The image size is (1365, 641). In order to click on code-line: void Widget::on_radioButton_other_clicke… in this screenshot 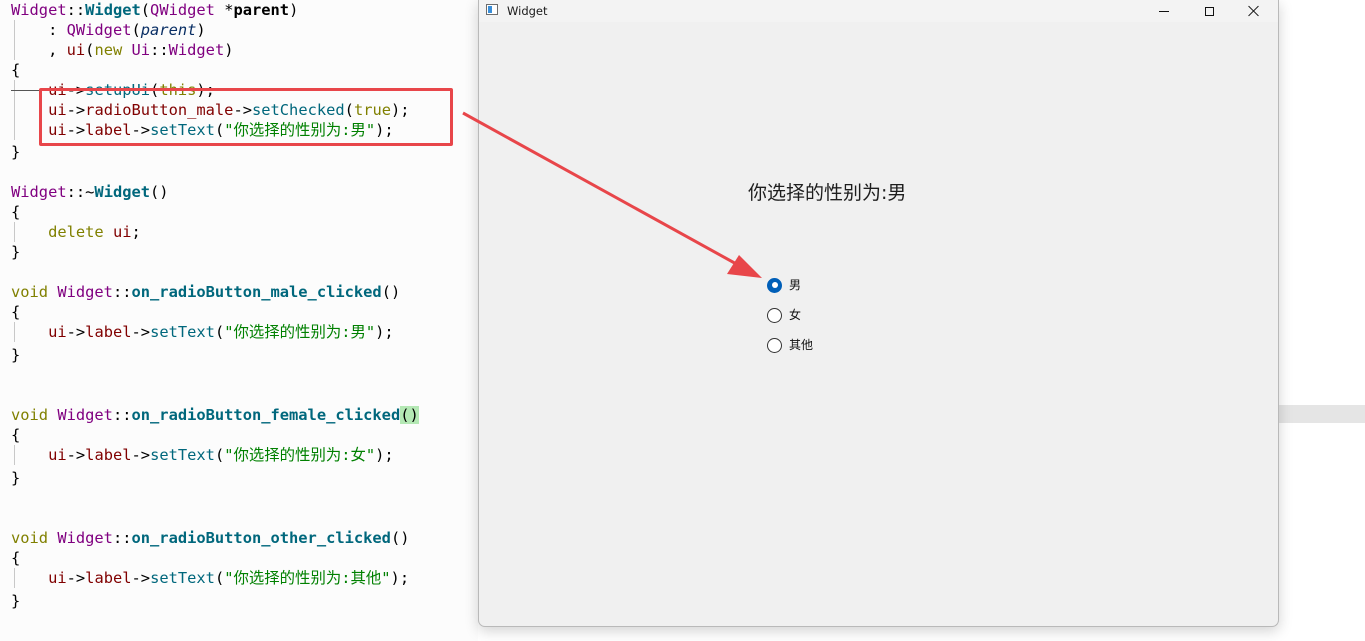, I will do `click(210, 538)`.